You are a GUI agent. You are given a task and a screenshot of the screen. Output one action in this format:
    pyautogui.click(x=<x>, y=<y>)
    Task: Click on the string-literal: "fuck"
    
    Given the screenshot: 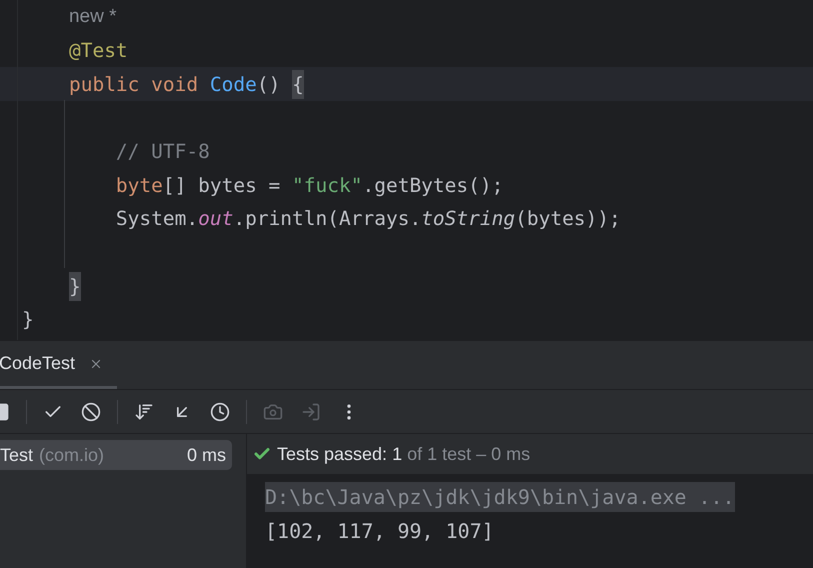 What is the action you would take?
    pyautogui.click(x=327, y=185)
    